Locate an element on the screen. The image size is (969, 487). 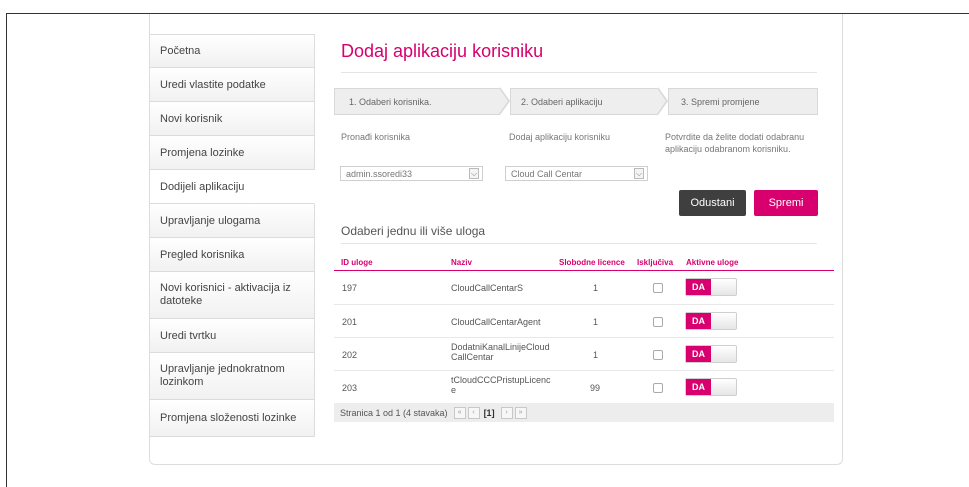
role-name: DodatniKanalLinijeCloud CallCentar is located at coordinates (500, 352).